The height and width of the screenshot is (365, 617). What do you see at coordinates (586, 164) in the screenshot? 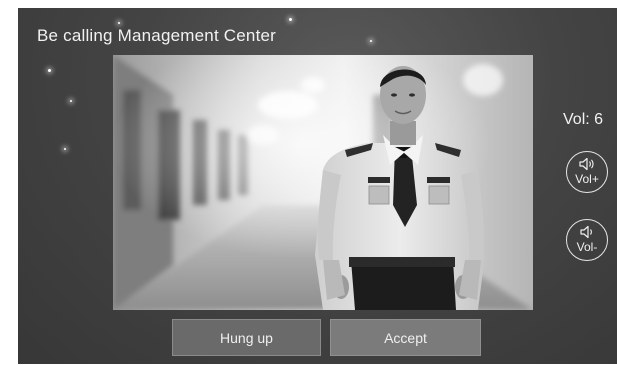
I see `speaker-loud-icon` at bounding box center [586, 164].